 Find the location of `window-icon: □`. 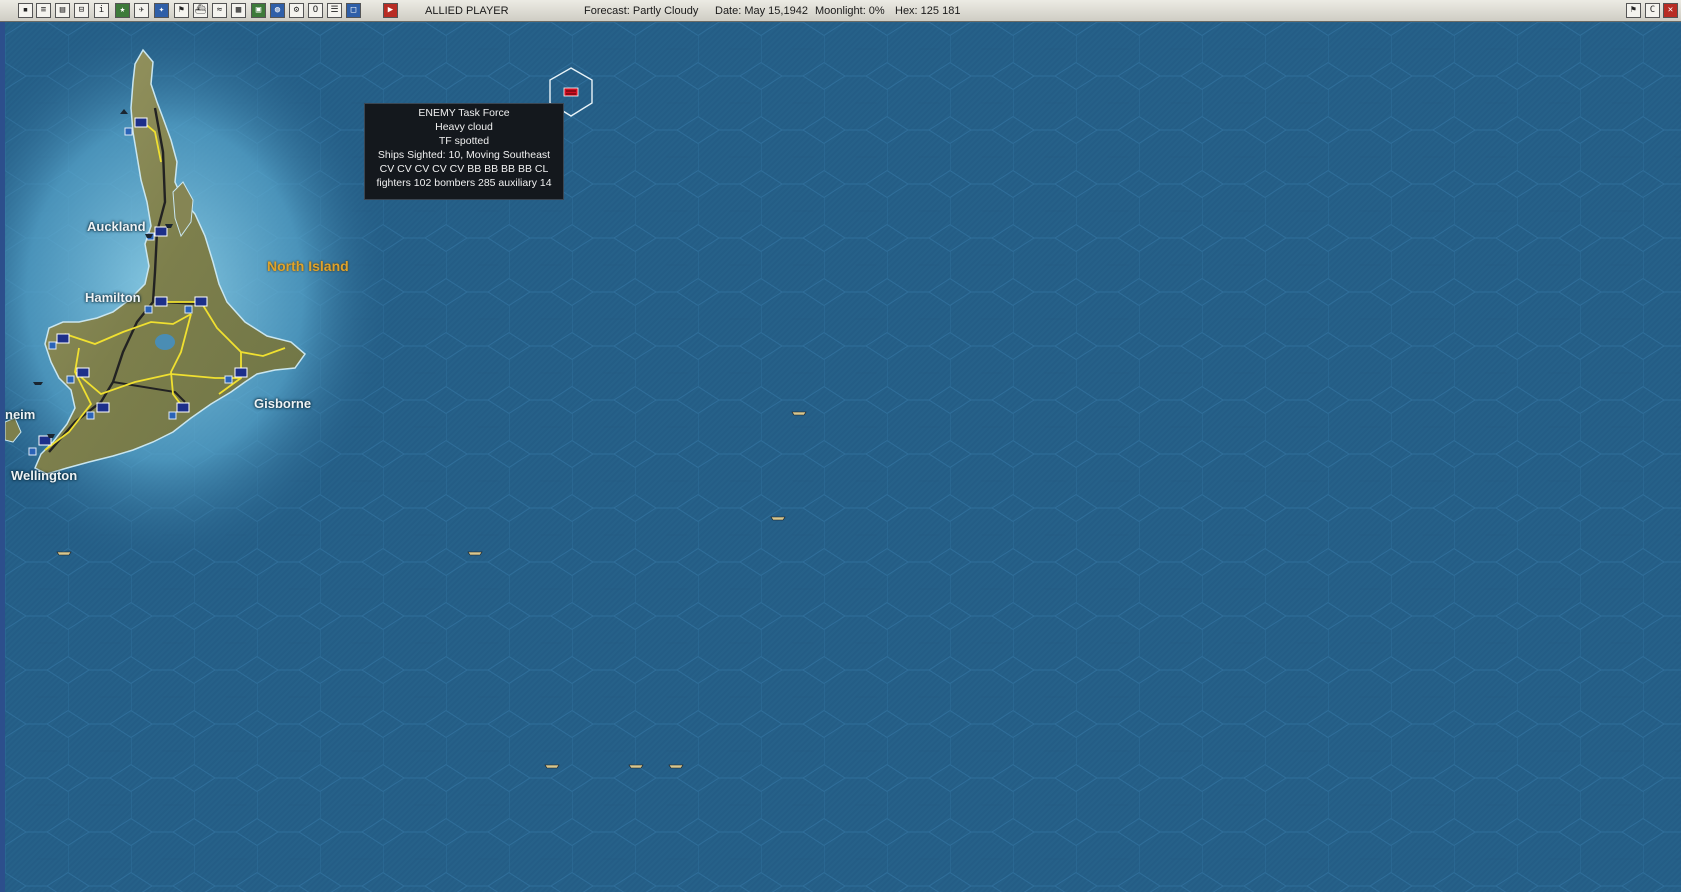

window-icon: □ is located at coordinates (353, 10).